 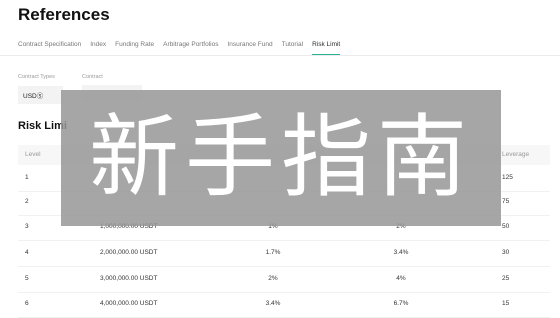 I want to click on table-row: 4 2,000,000.00 USDT 1.7% 3.4% 30, so click(x=284, y=253).